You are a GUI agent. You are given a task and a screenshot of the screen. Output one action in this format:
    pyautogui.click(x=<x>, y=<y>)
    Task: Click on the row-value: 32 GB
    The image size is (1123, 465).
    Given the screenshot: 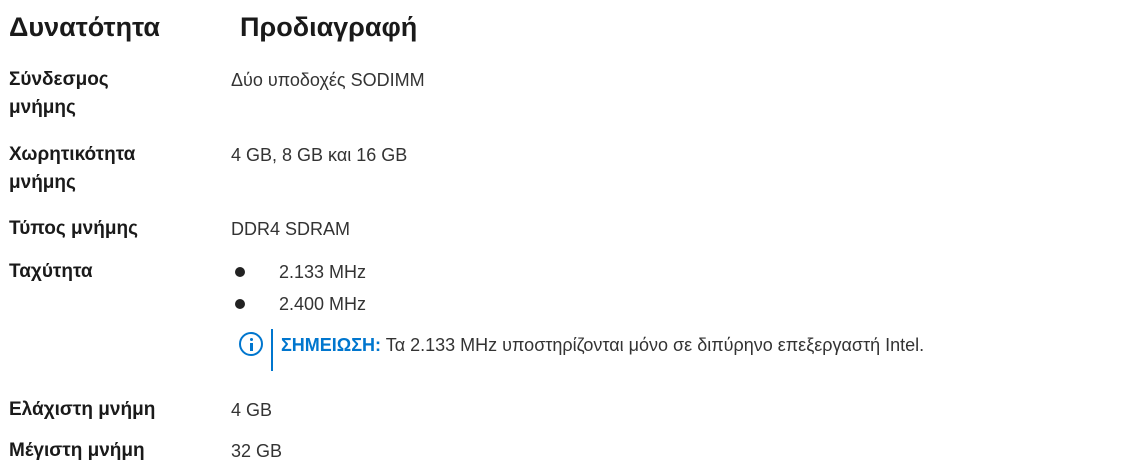 What is the action you would take?
    pyautogui.click(x=257, y=451)
    